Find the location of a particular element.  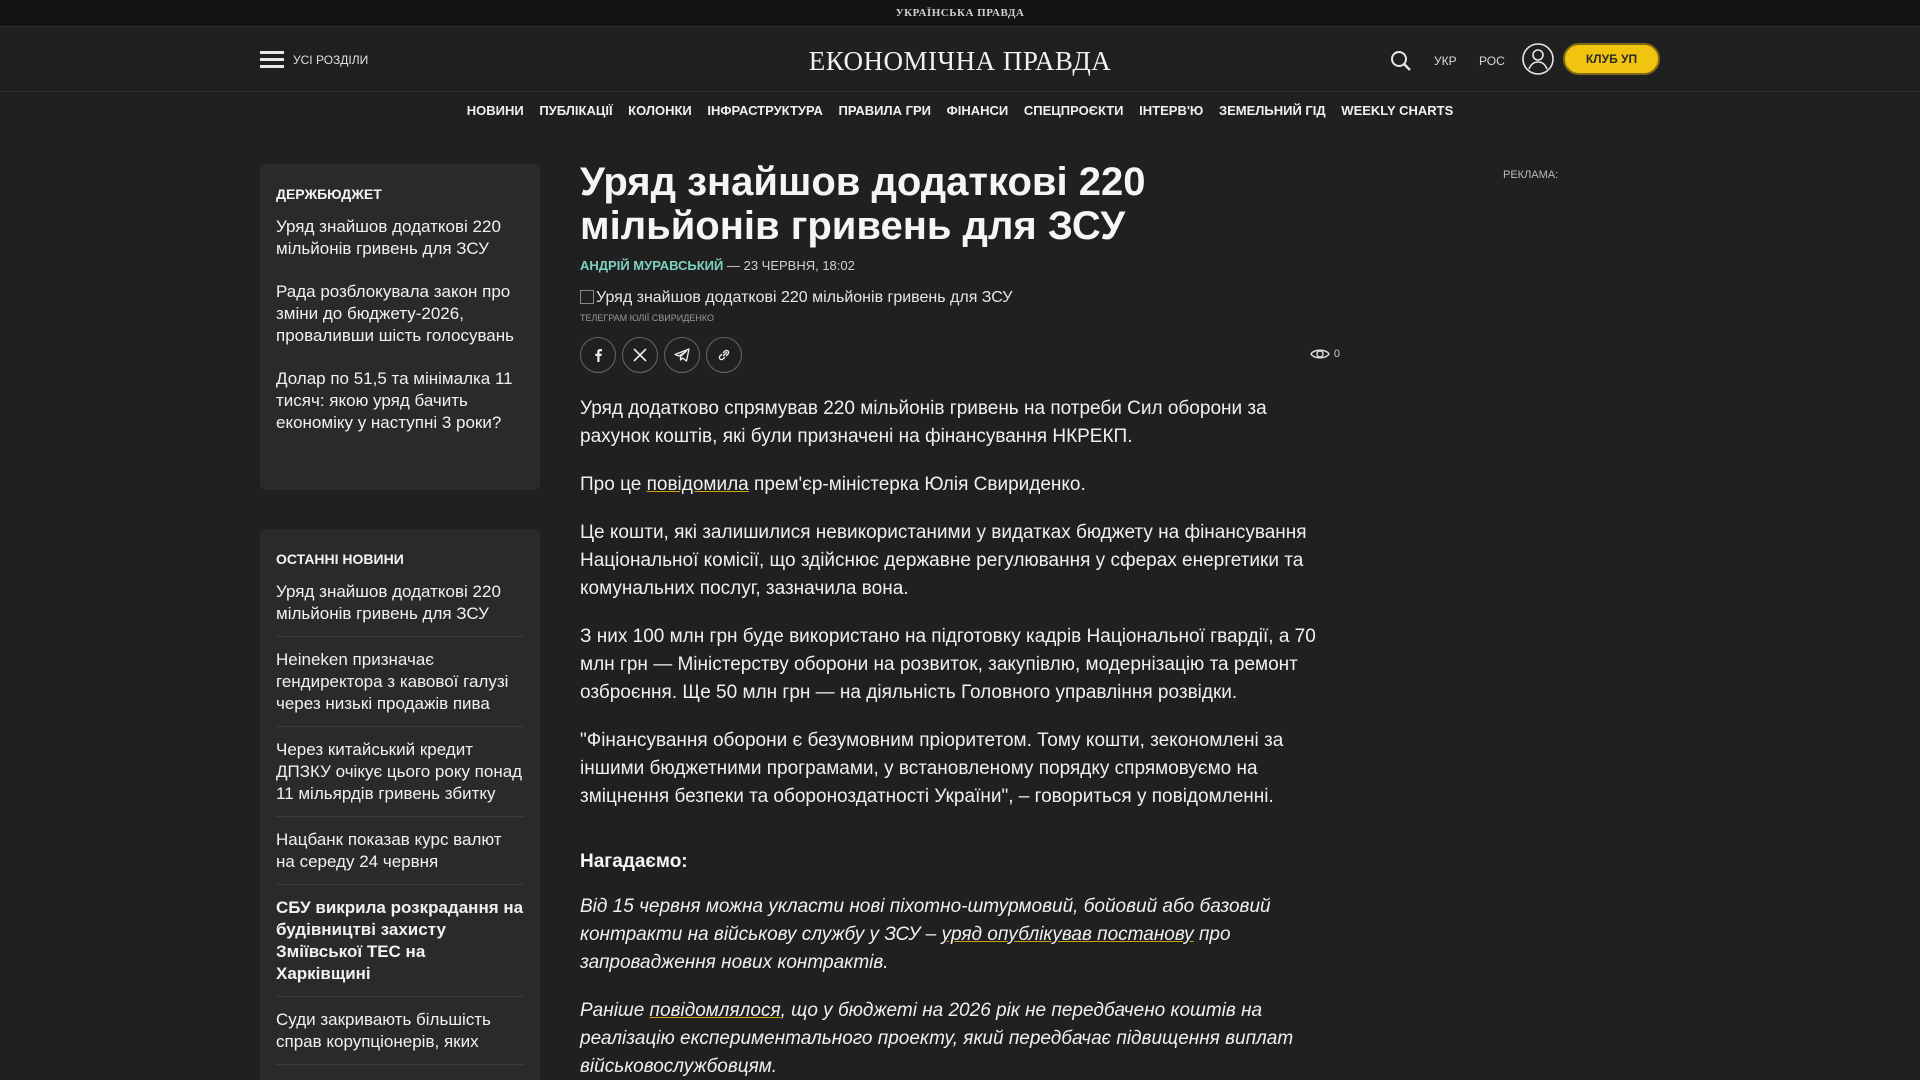

top-strip: УКРАЇНСЬКА ПРАВДА is located at coordinates (960, 13).